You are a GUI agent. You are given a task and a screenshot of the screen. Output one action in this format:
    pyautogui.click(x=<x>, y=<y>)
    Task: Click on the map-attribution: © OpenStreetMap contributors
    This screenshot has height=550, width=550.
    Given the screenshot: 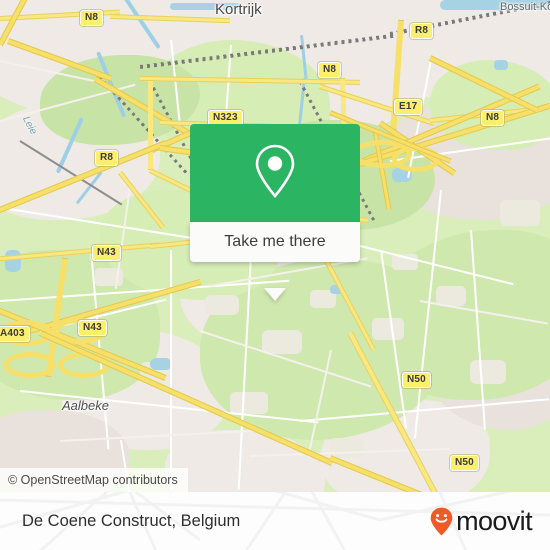 What is the action you would take?
    pyautogui.click(x=94, y=480)
    